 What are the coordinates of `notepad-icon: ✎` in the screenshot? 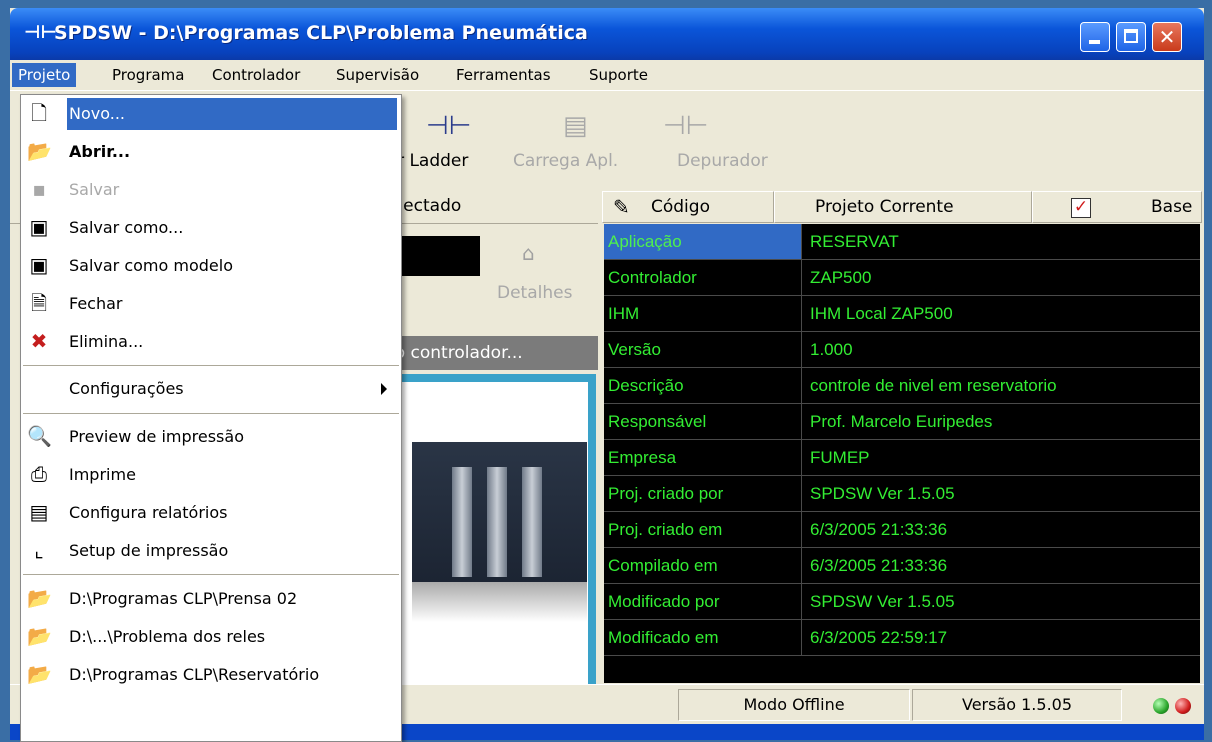 It's located at (621, 207).